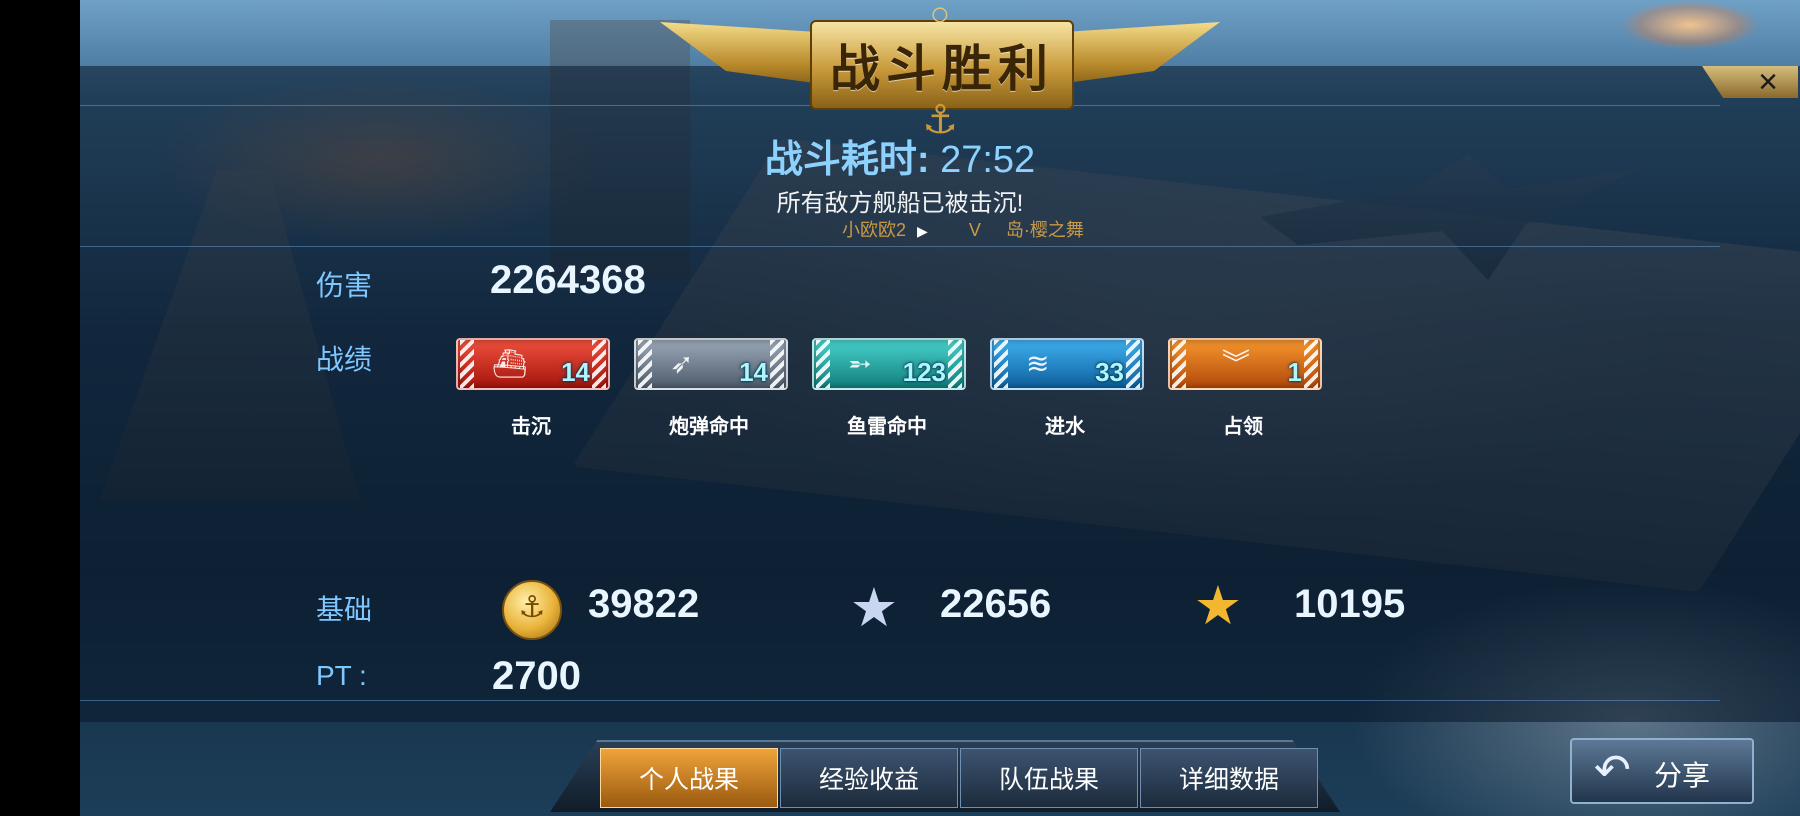 This screenshot has width=1800, height=816. What do you see at coordinates (900, 700) in the screenshot?
I see `divider-bottom` at bounding box center [900, 700].